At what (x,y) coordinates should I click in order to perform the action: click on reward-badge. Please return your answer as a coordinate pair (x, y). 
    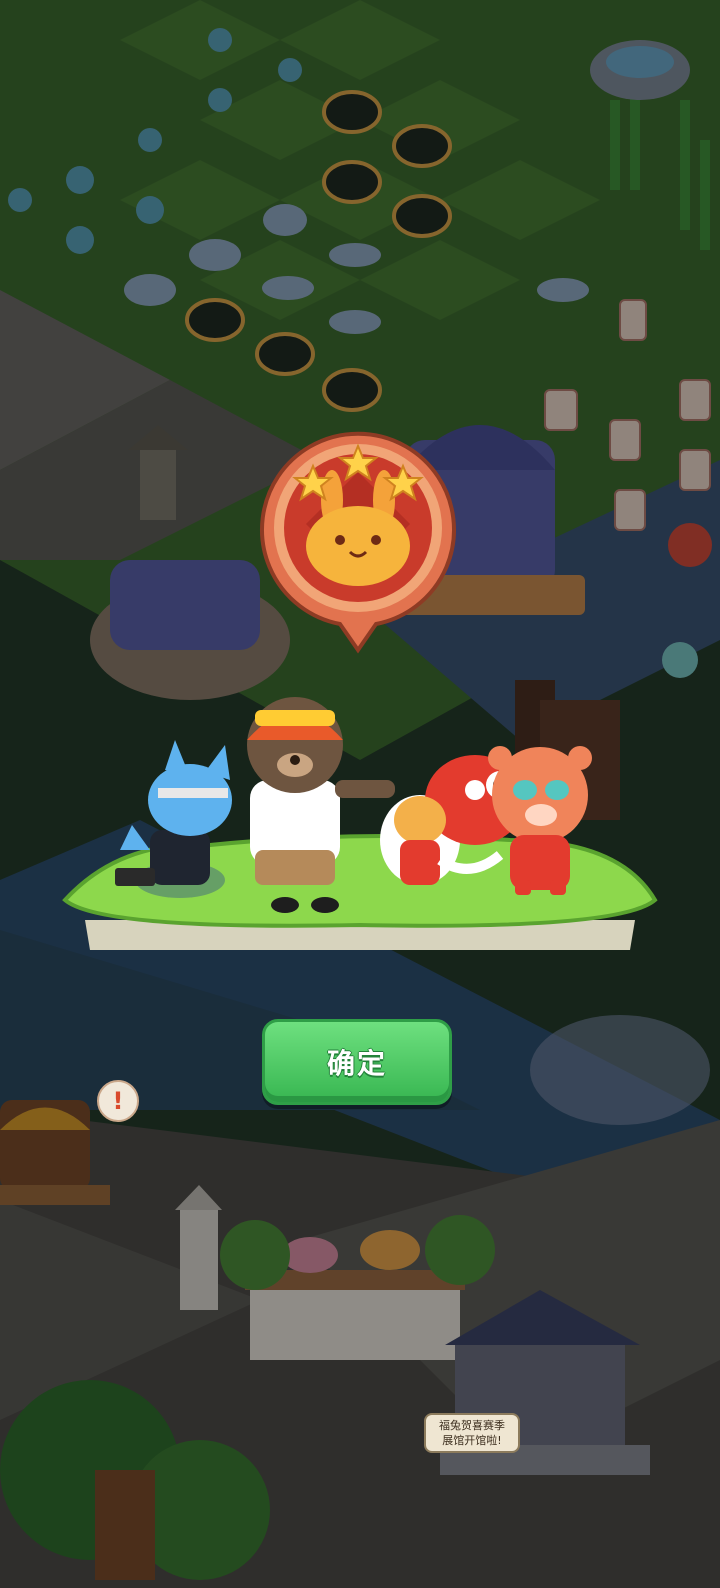
    Looking at the image, I should click on (358, 543).